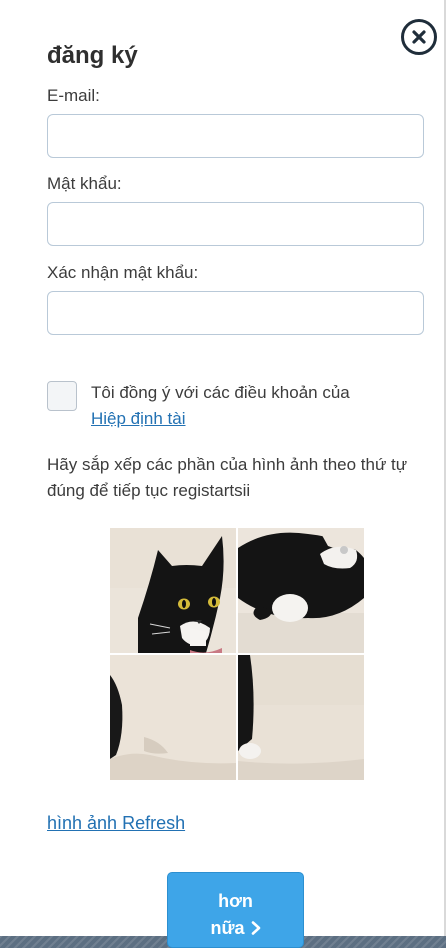  Describe the element at coordinates (123, 272) in the screenshot. I see `confirm-password-label: Xác nhận mật khẩu:` at that location.